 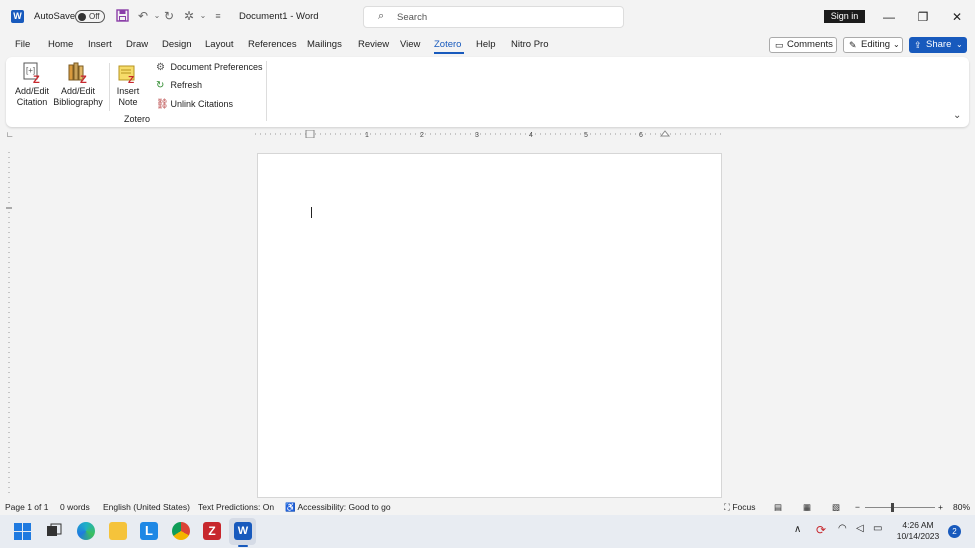 I want to click on sync-icon: ⟳, so click(x=821, y=530).